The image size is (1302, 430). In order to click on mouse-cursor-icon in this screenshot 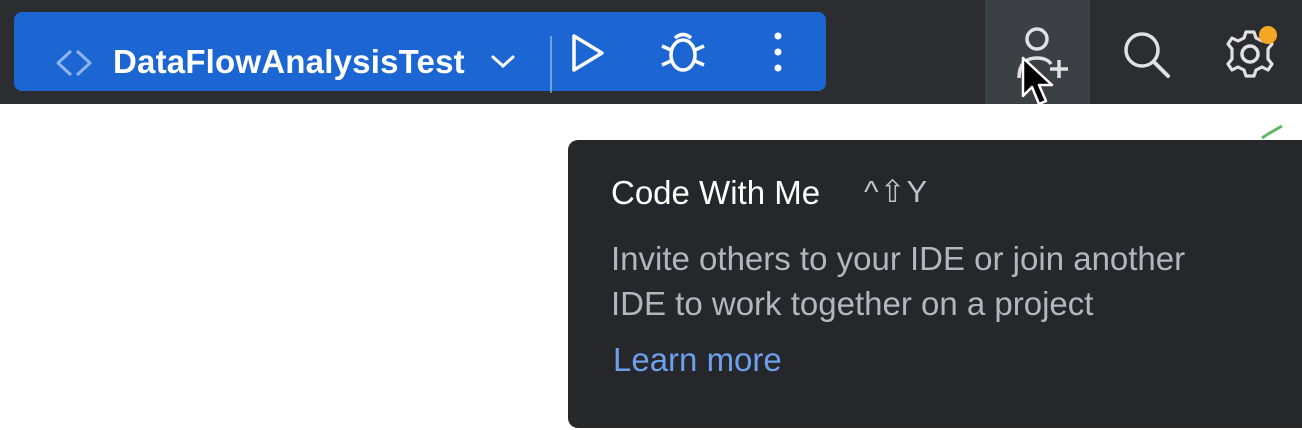, I will do `click(1037, 81)`.